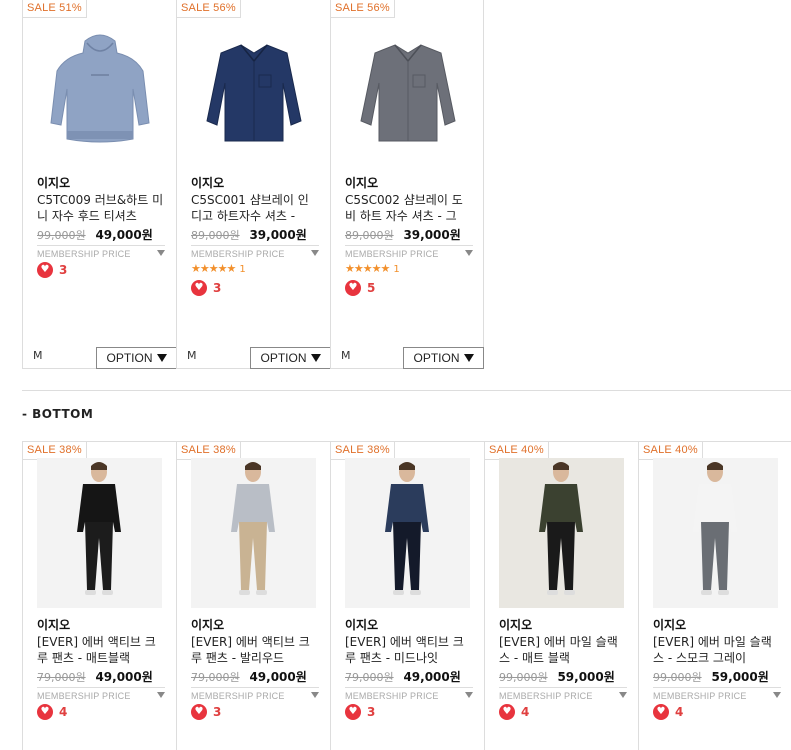  I want to click on product-name: C5SC001 샴브레이 인디고 하트자수 셔츠 -, so click(255, 208).